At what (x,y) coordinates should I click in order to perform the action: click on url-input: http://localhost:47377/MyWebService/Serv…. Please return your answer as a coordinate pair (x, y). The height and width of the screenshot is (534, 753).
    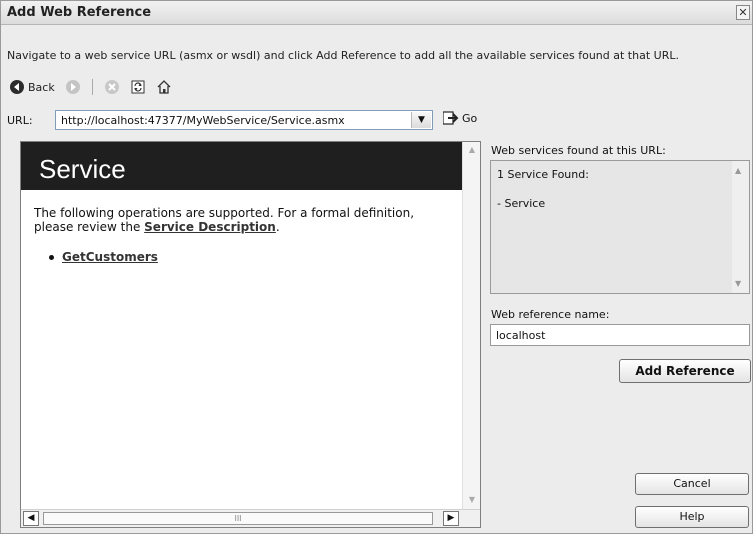
    Looking at the image, I should click on (244, 120).